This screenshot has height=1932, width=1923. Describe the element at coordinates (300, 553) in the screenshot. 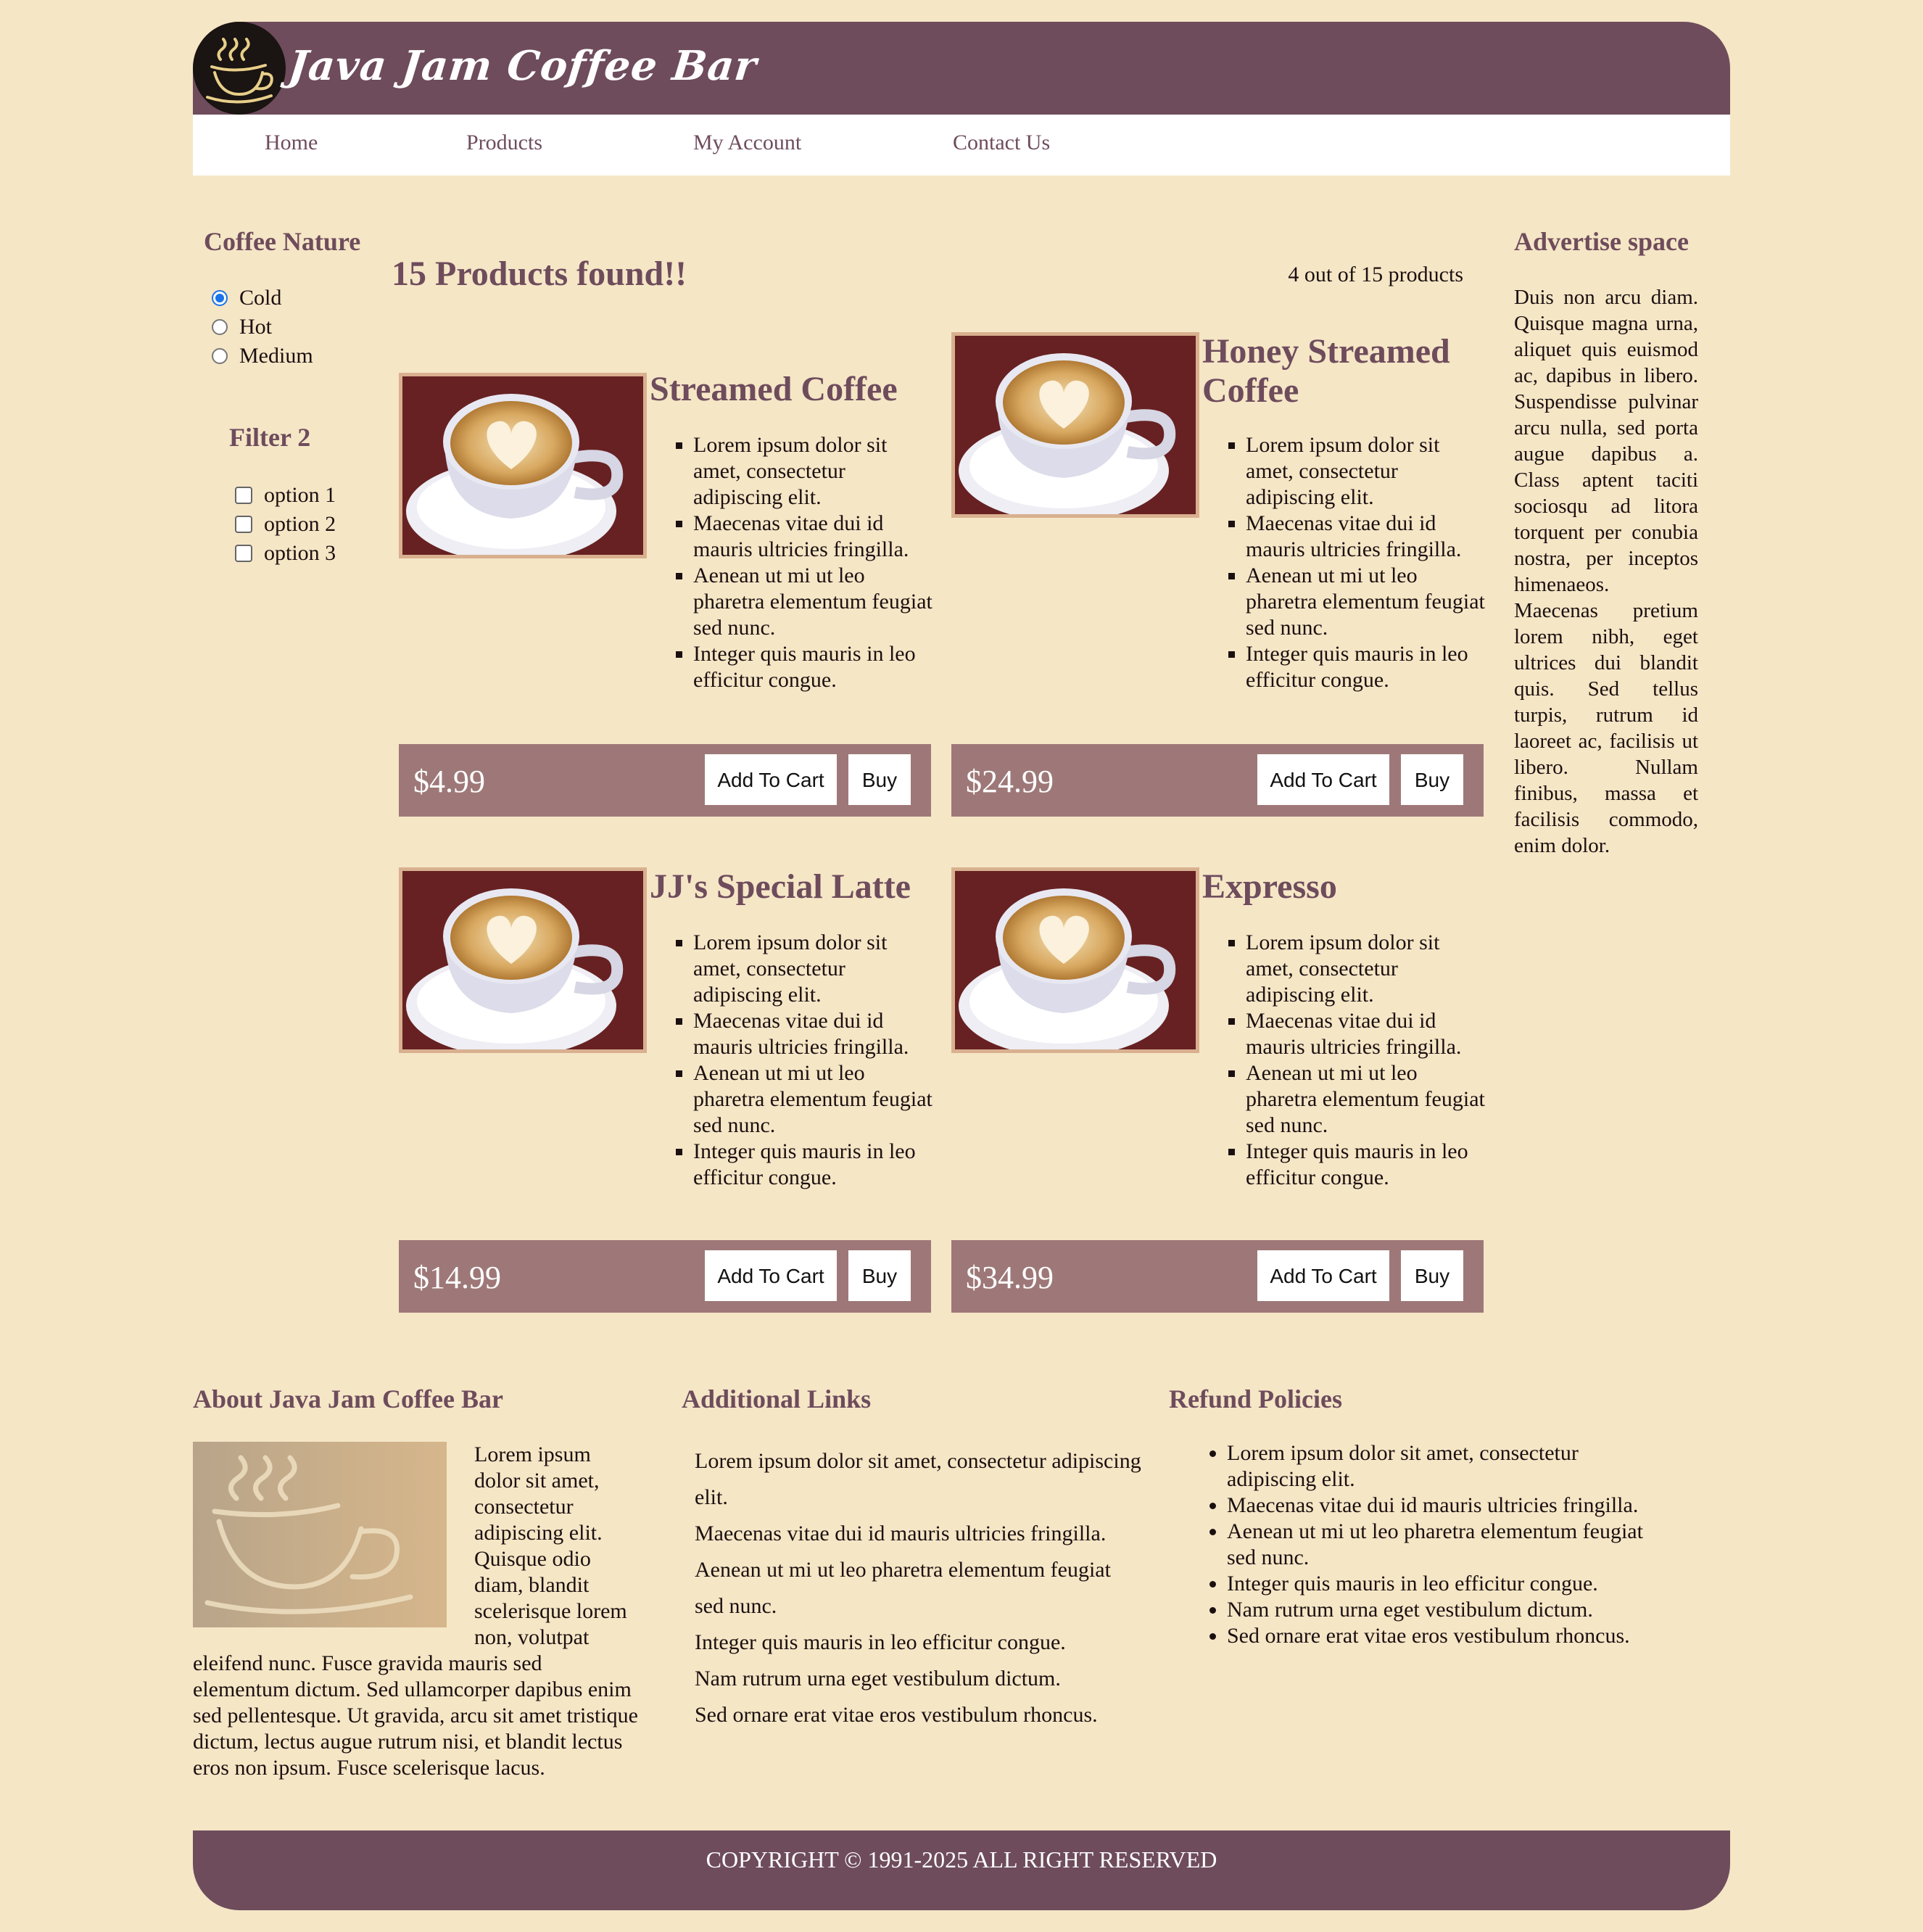

I see `checkbox-label: option 3` at that location.